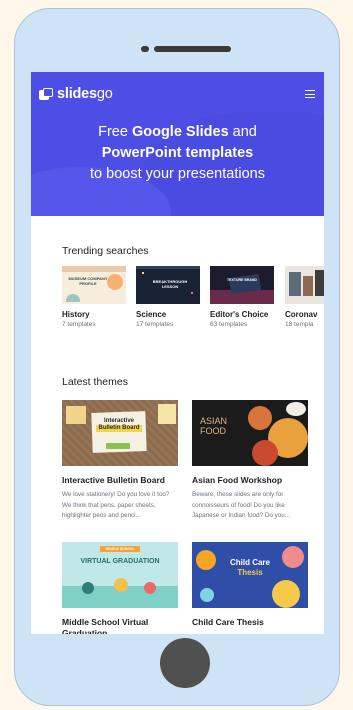 This screenshot has height=710, width=353. I want to click on theme-thumbnail: Interactive Bulletin Board, so click(120, 433).